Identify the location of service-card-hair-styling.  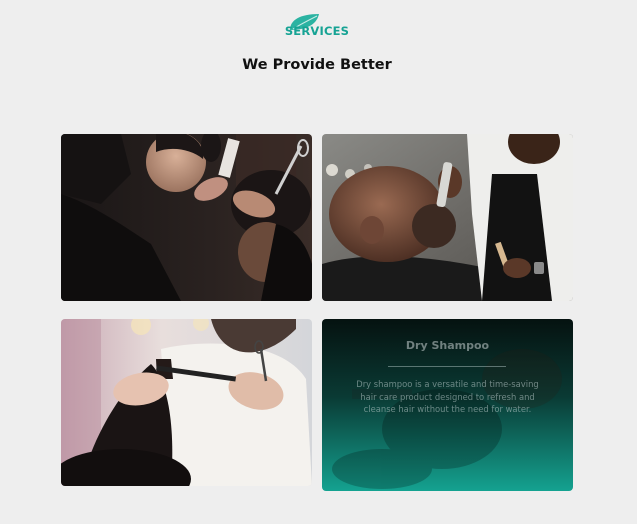
(186, 402).